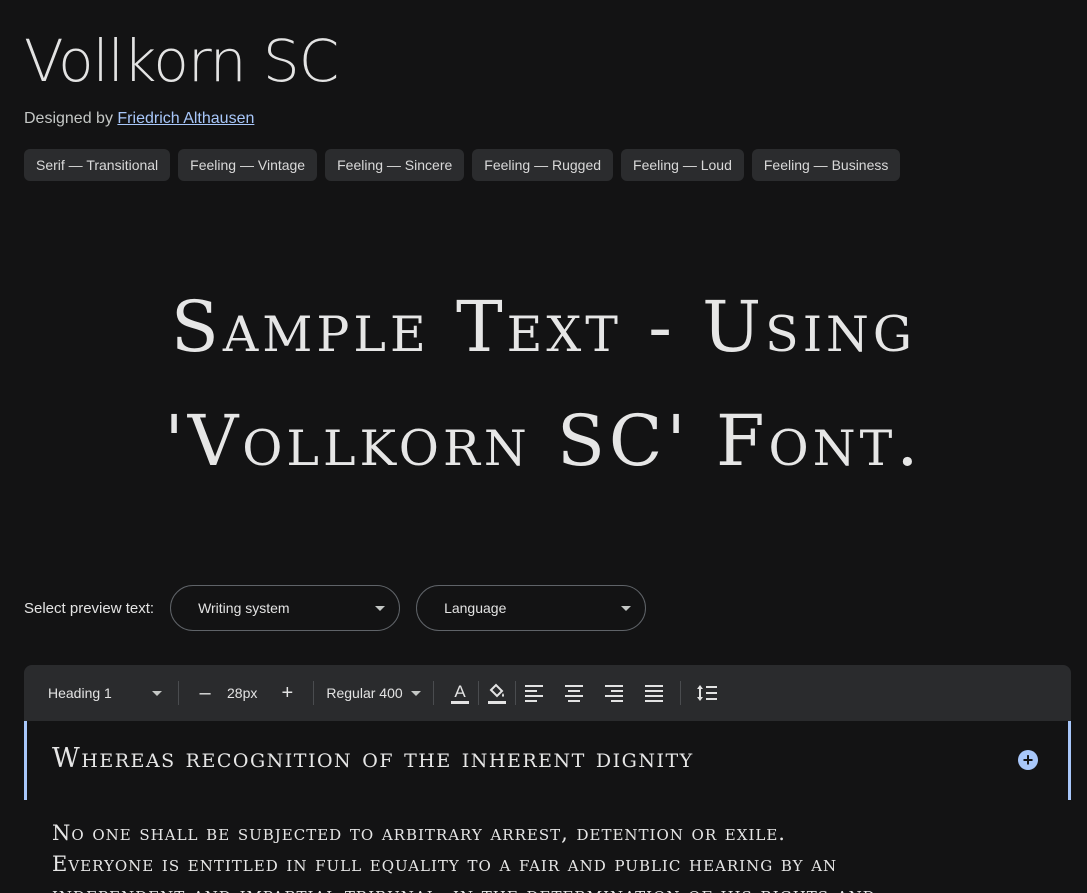  Describe the element at coordinates (244, 608) in the screenshot. I see `writing-system-value: Writing system` at that location.